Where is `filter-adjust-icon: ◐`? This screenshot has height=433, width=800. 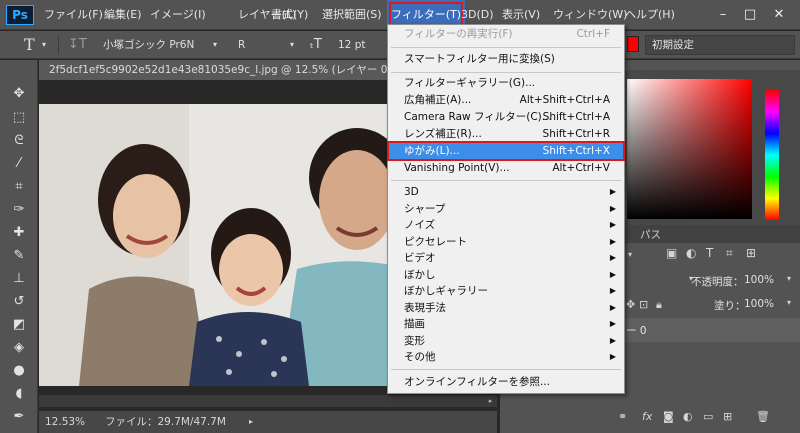 filter-adjust-icon: ◐ is located at coordinates (691, 253).